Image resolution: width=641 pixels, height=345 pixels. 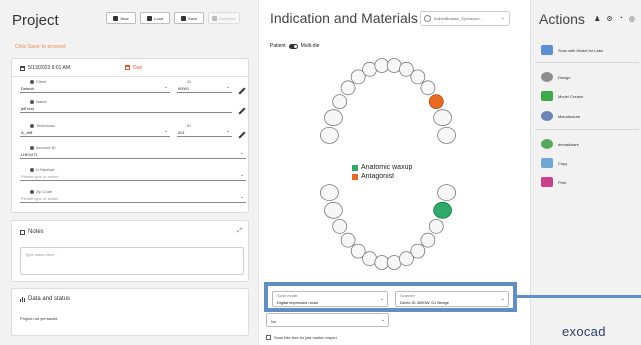 I want to click on action-dentalshare-label: dentalshare, so click(x=568, y=144).